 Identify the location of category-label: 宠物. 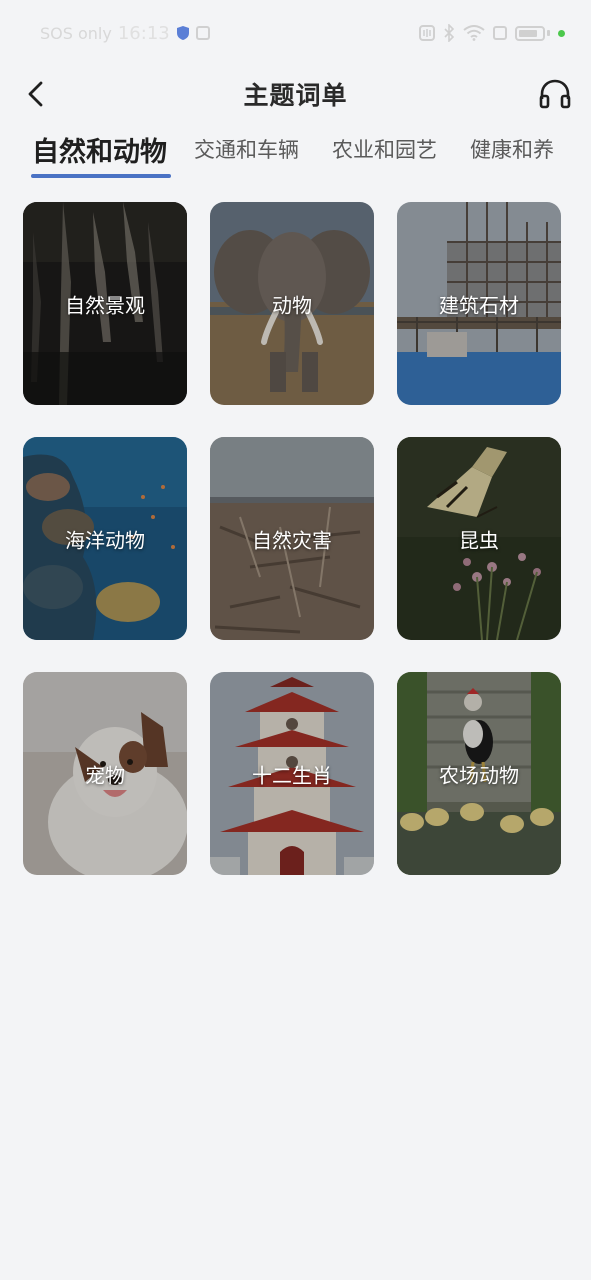
(105, 775).